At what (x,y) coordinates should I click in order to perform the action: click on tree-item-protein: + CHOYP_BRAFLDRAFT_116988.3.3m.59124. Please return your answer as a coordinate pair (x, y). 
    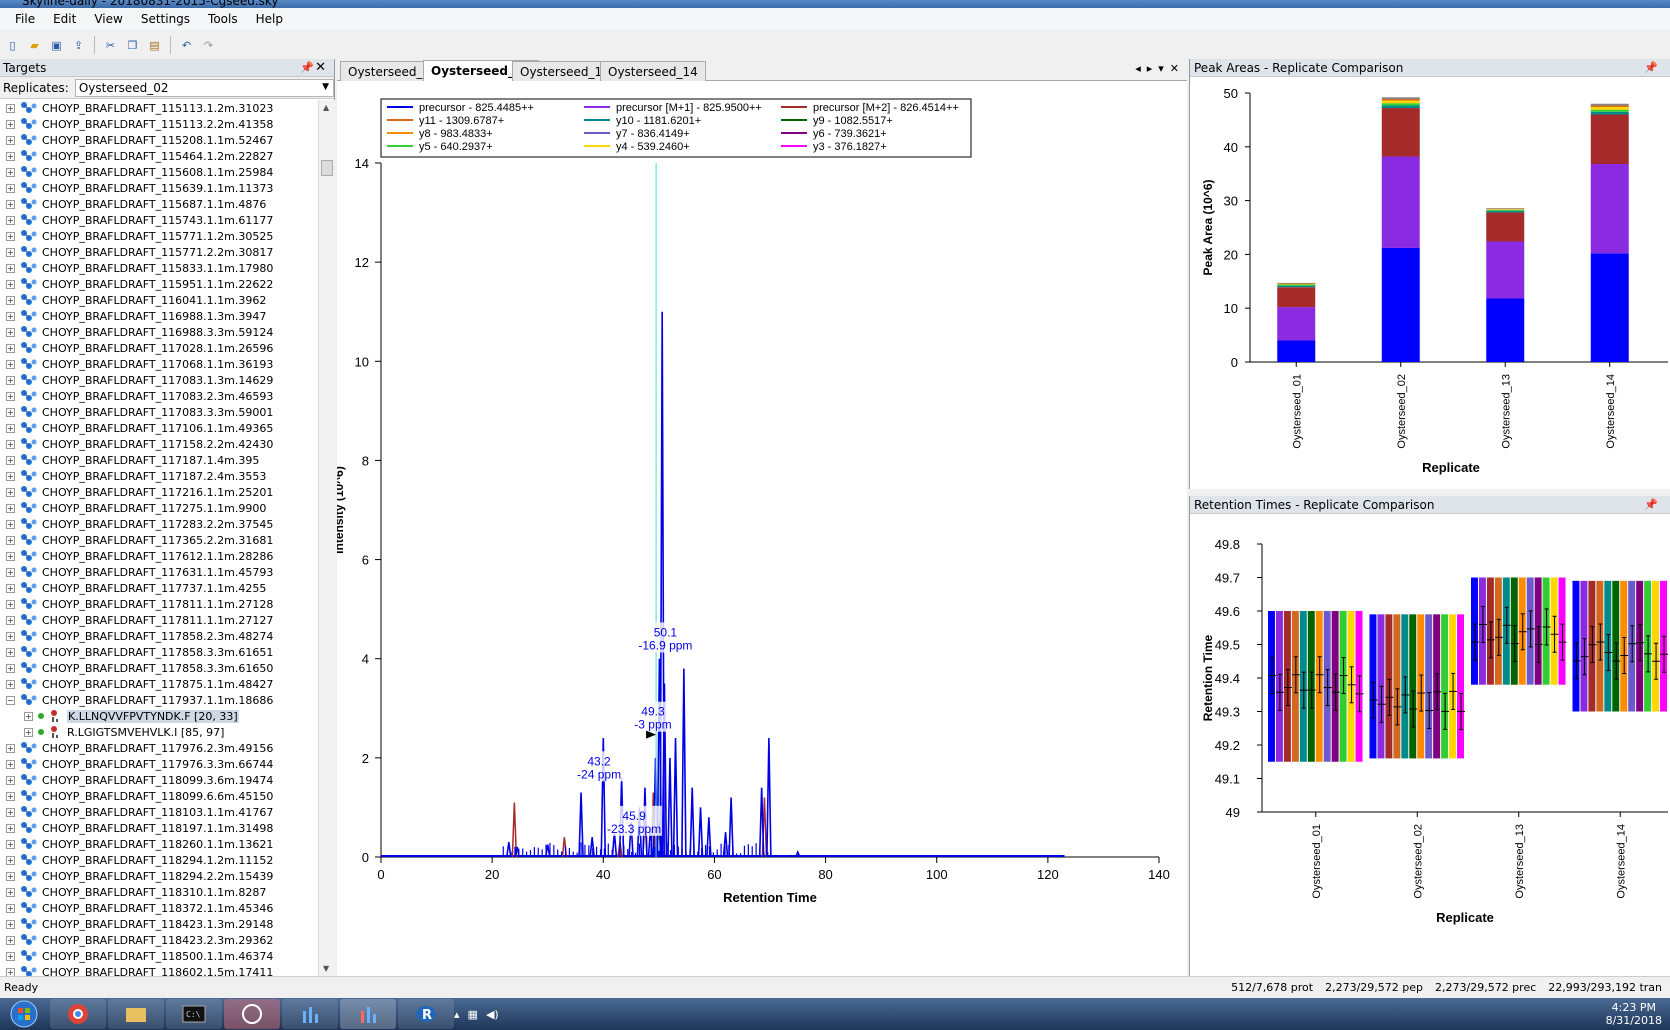
    Looking at the image, I should click on (159, 332).